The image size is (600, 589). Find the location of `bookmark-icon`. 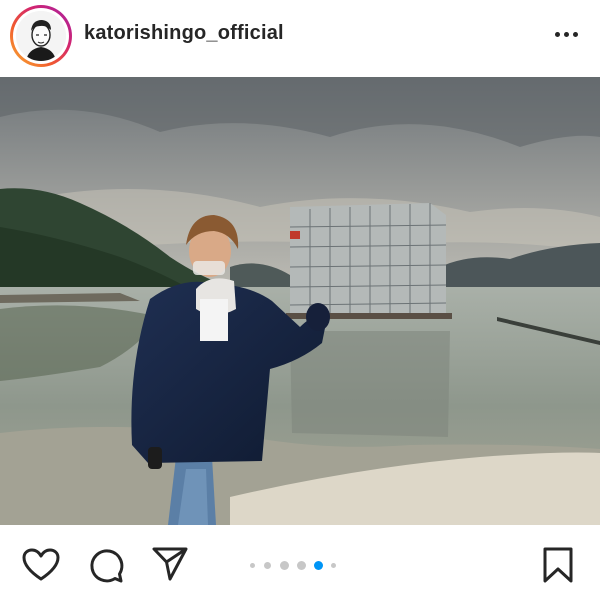

bookmark-icon is located at coordinates (558, 565).